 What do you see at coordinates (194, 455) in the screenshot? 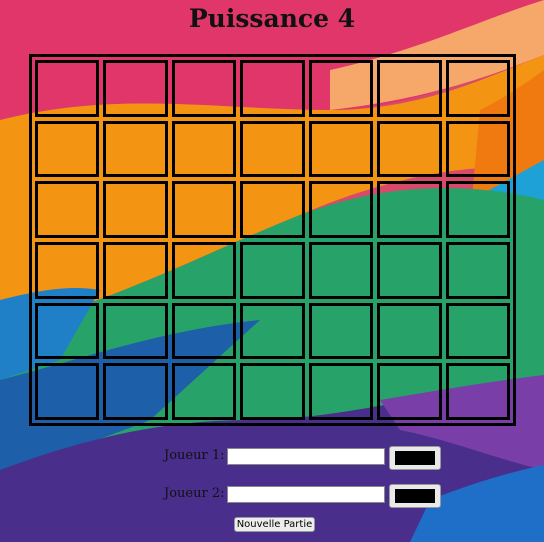
I see `player1-label: Joueur 1:` at bounding box center [194, 455].